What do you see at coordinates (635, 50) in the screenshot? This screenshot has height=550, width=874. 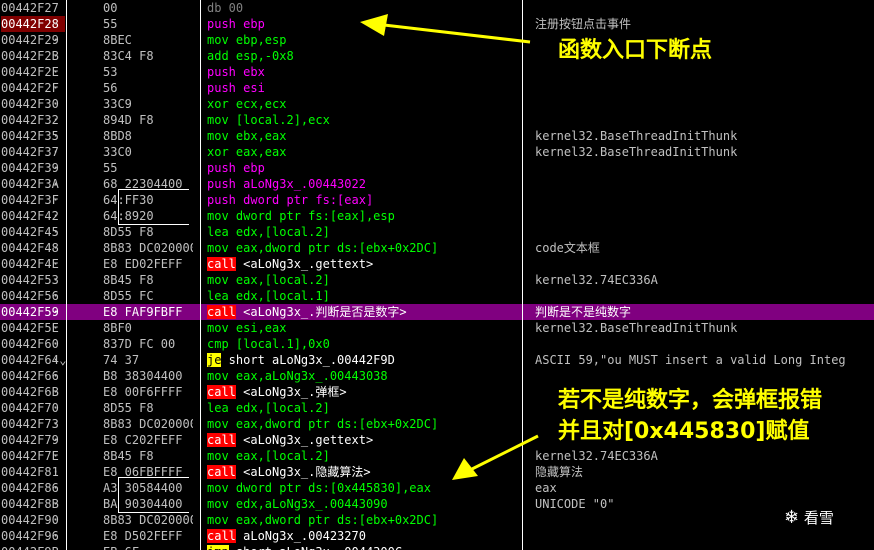 I see `entry-breakpoint-annotation: 函数入口下断点` at bounding box center [635, 50].